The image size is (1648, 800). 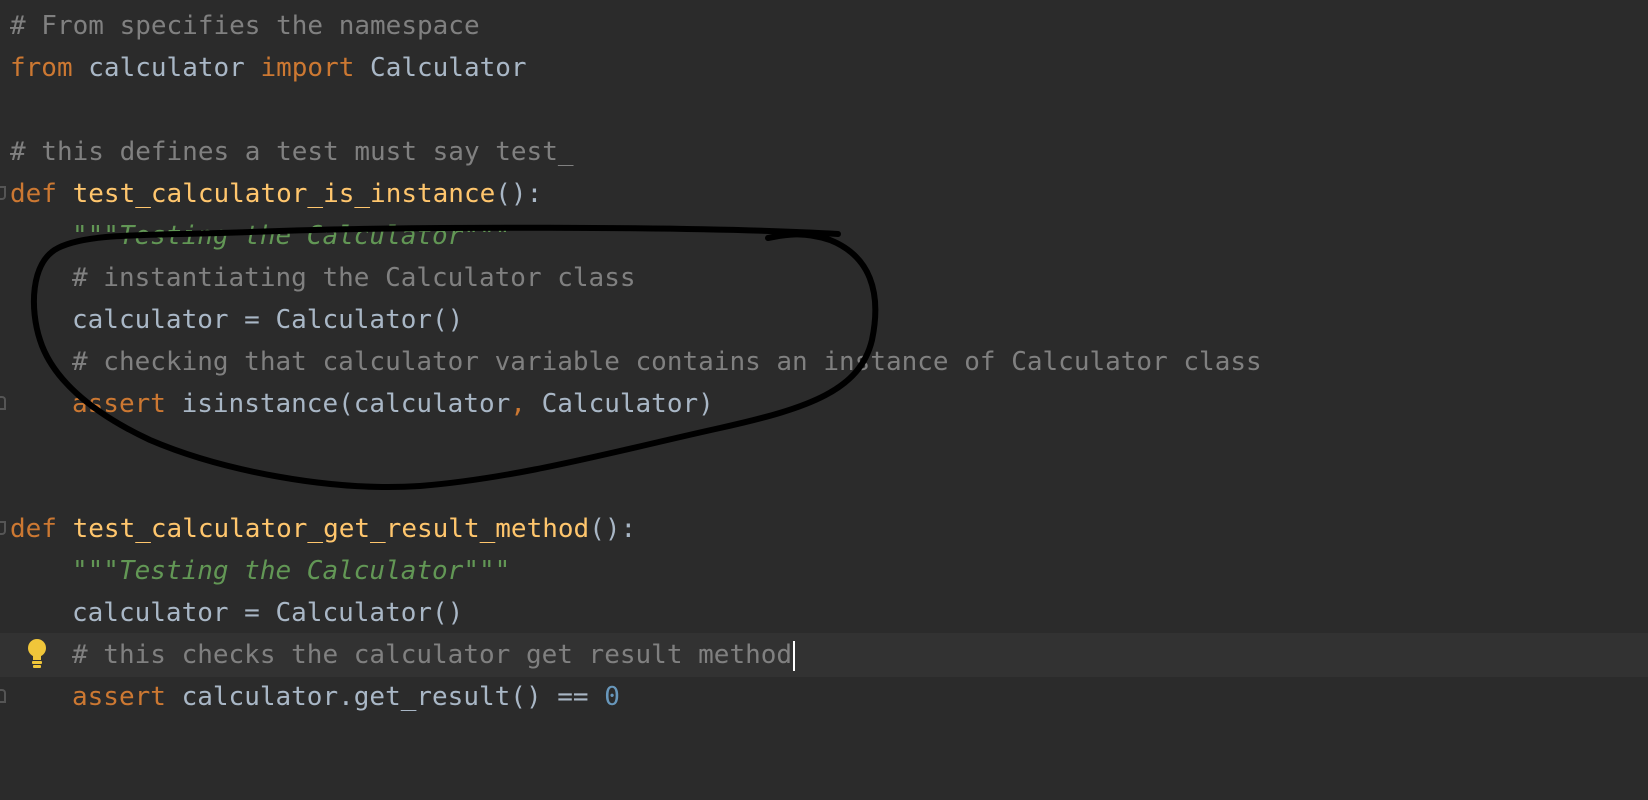 I want to click on code-line-5: def test_calculator_is_instance():, so click(x=824, y=194).